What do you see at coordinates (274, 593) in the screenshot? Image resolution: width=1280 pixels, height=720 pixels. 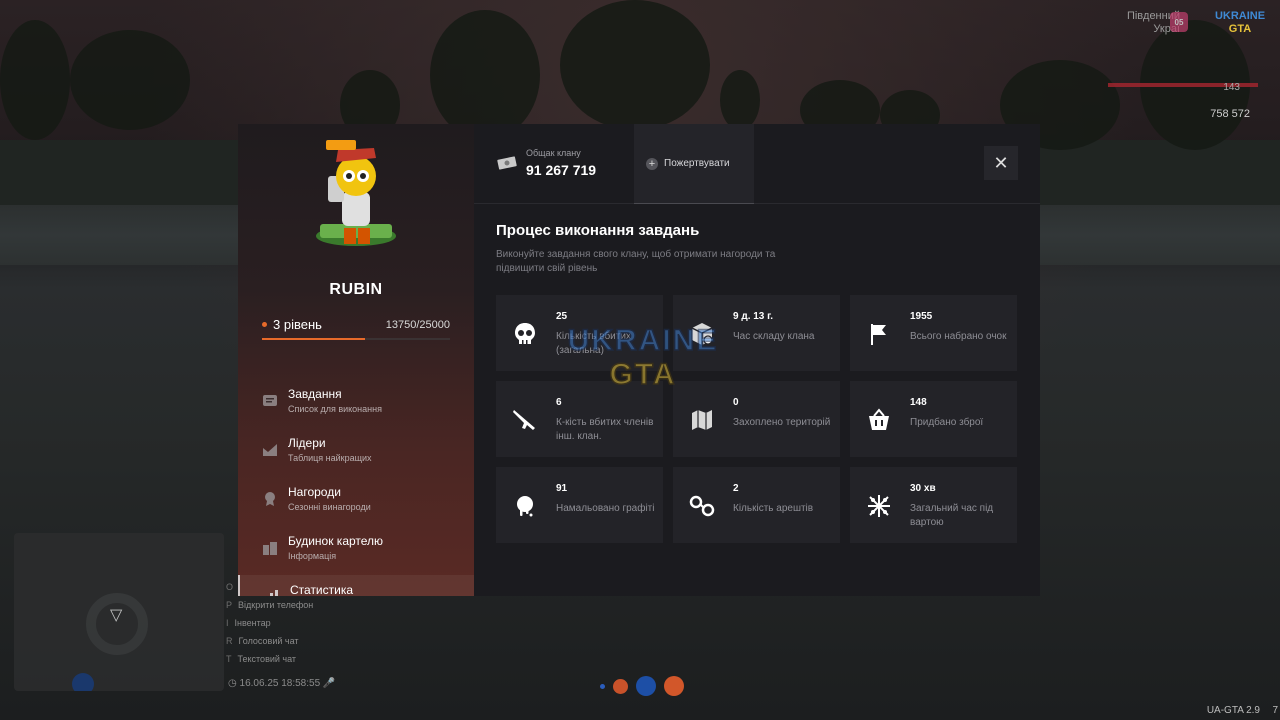 I see `stats-icon` at bounding box center [274, 593].